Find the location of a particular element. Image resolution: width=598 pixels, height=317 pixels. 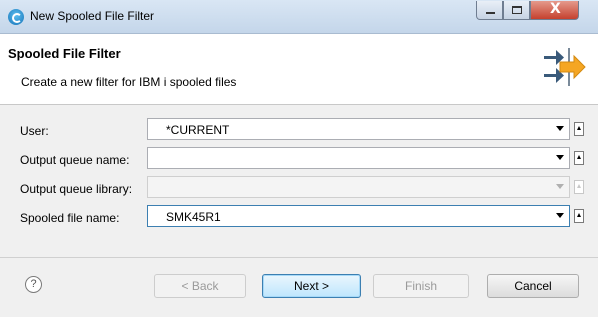

maximize-button is located at coordinates (516, 10).